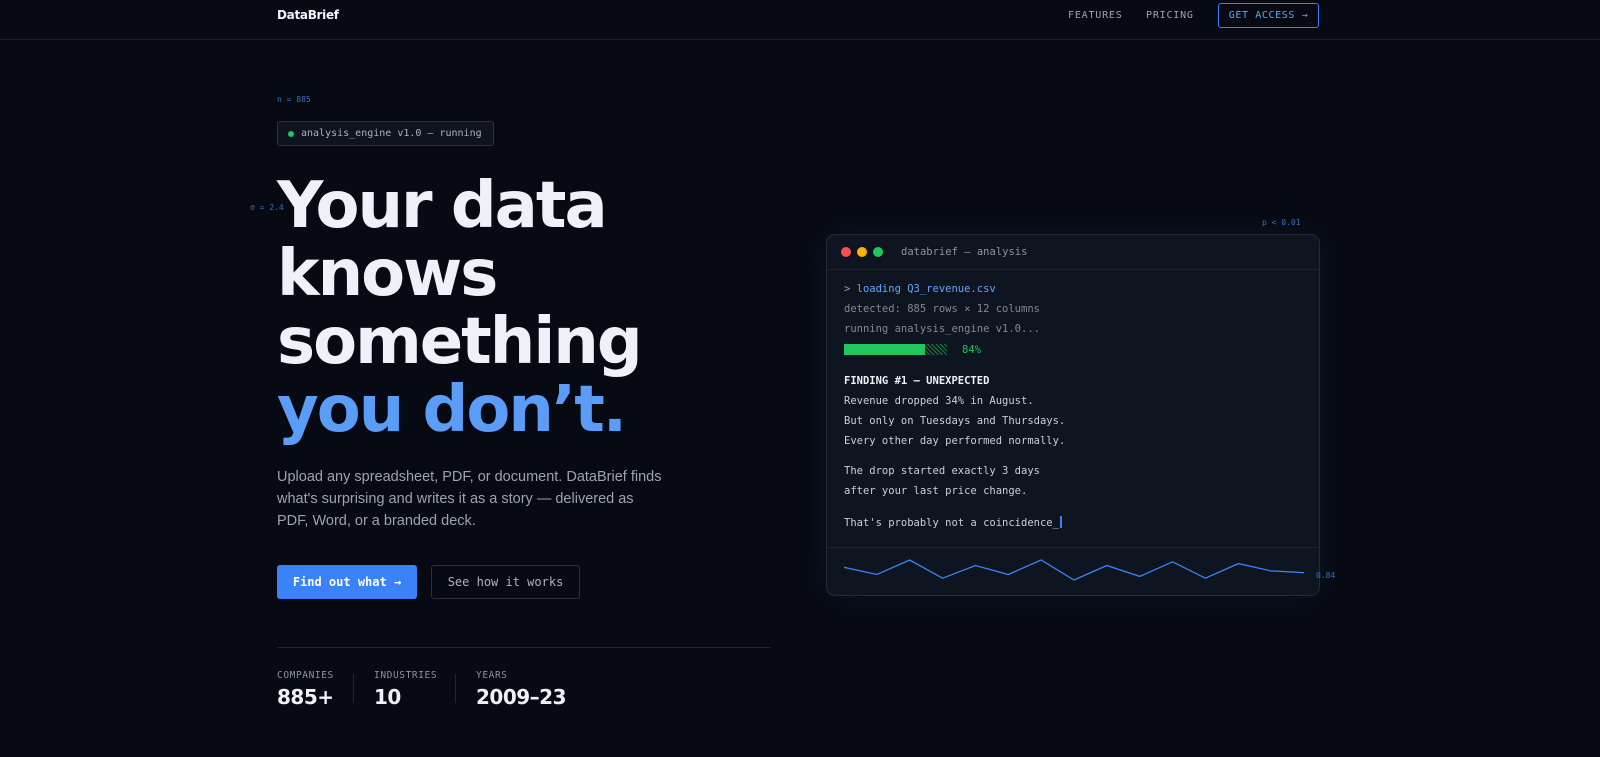 The width and height of the screenshot is (1600, 757). What do you see at coordinates (1095, 15) in the screenshot?
I see `nav-link-features: FEATURES` at bounding box center [1095, 15].